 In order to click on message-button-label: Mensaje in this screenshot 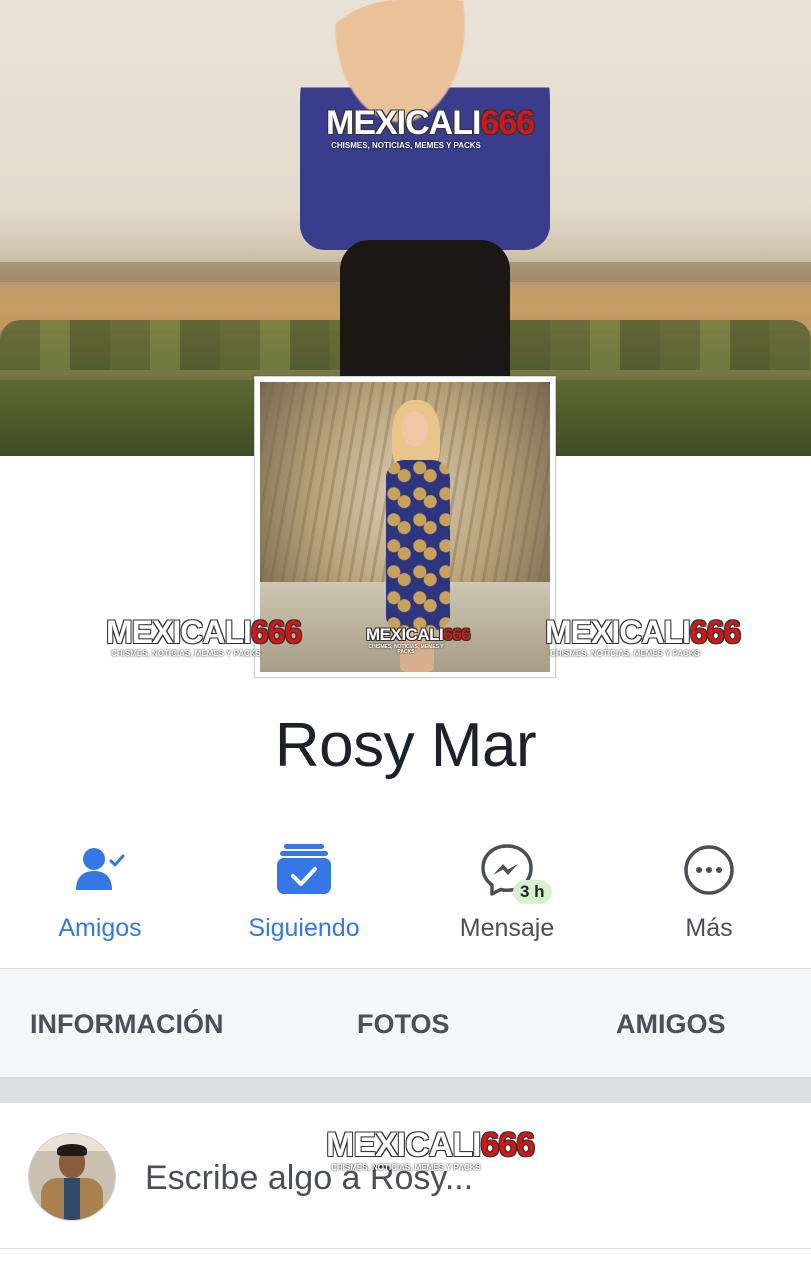, I will do `click(507, 928)`.